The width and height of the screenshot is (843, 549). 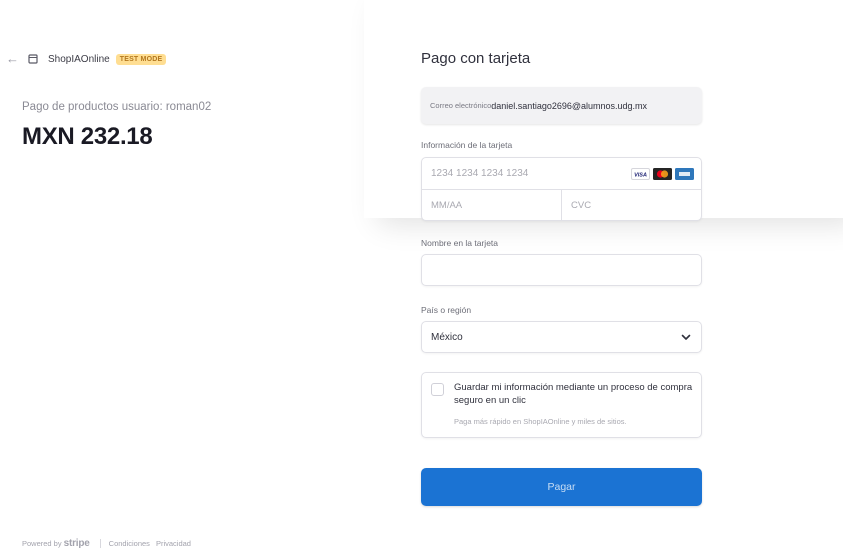 I want to click on mastercard-icon, so click(x=662, y=174).